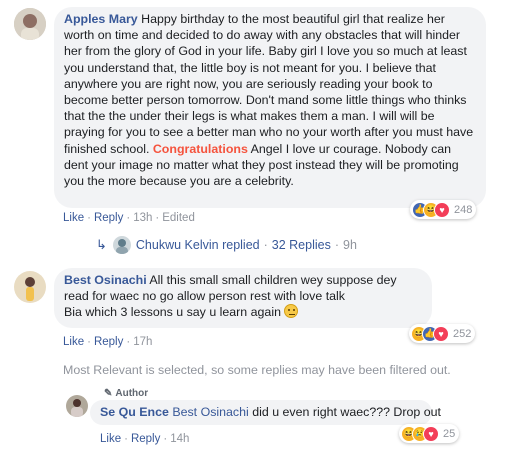 This screenshot has width=518, height=450. Describe the element at coordinates (210, 412) in the screenshot. I see `mention-tag: Best Osinachi` at that location.